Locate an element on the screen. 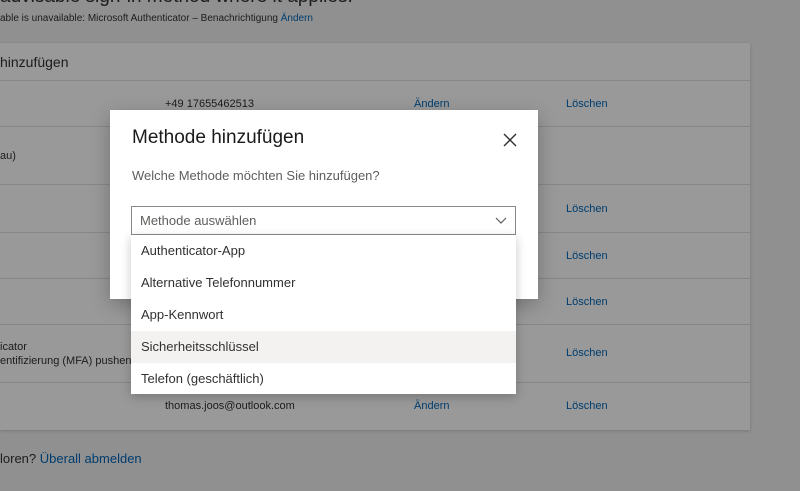  chevron-down-icon is located at coordinates (501, 220).